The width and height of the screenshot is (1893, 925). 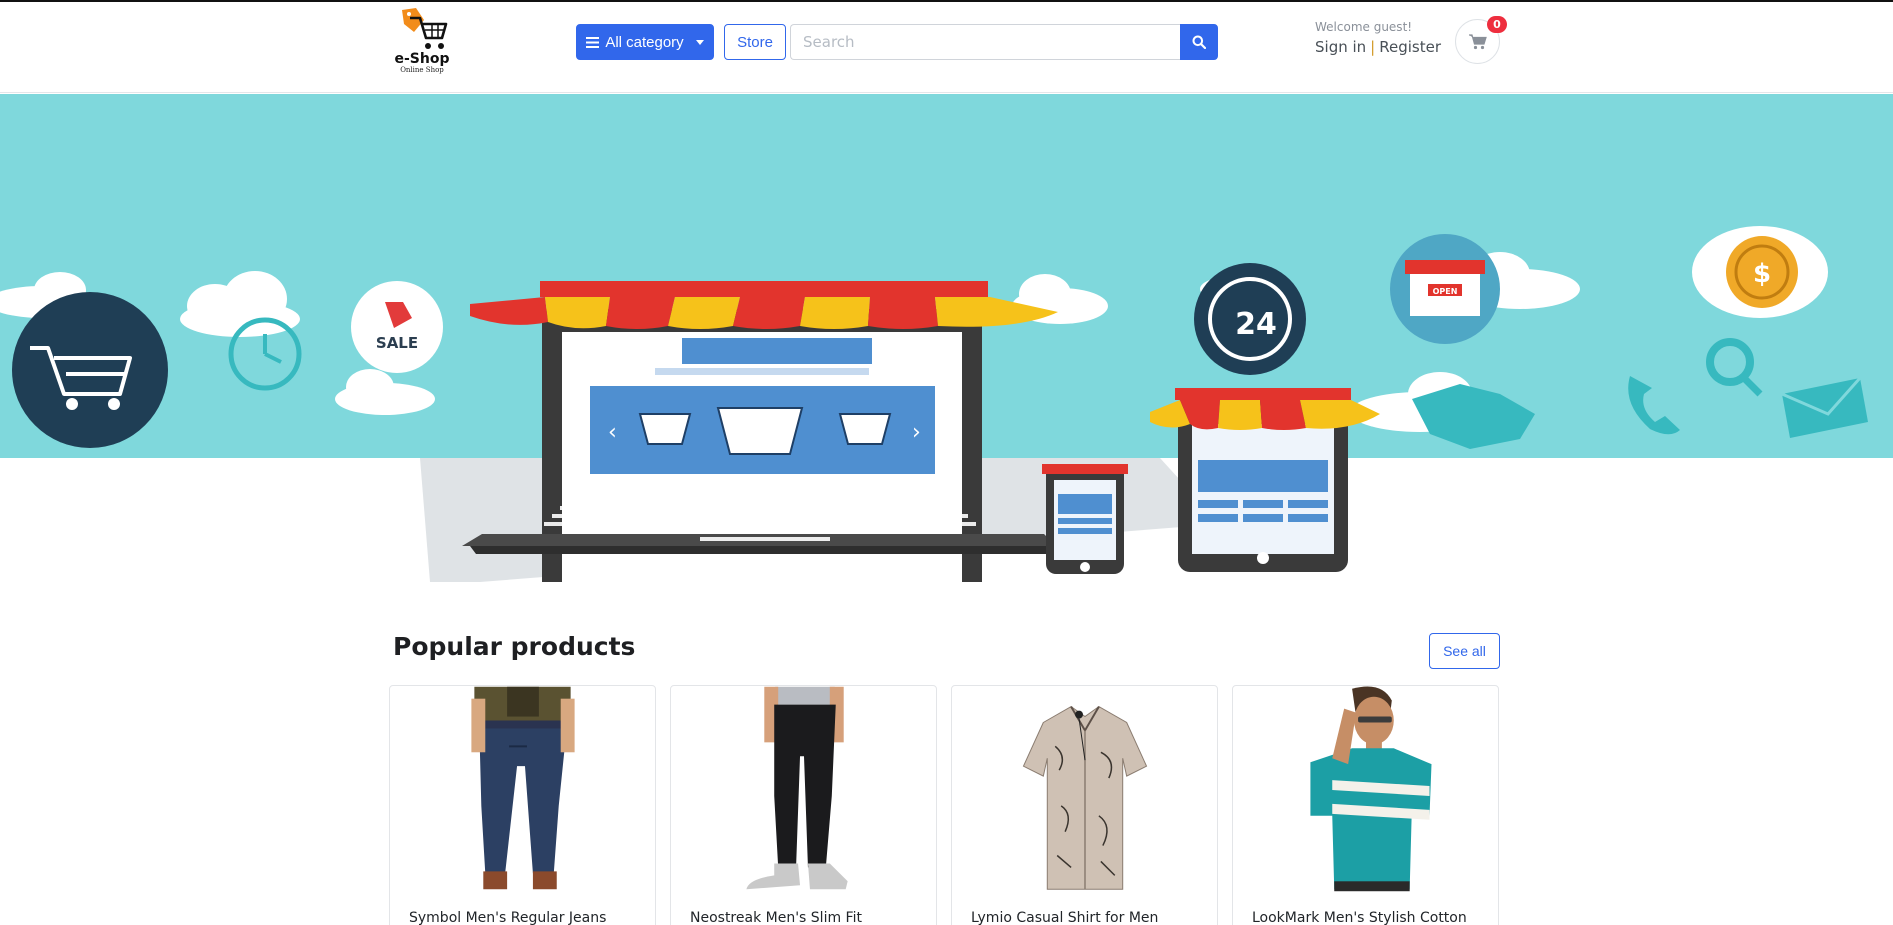 What do you see at coordinates (514, 646) in the screenshot?
I see `popular-products-title: Popular products` at bounding box center [514, 646].